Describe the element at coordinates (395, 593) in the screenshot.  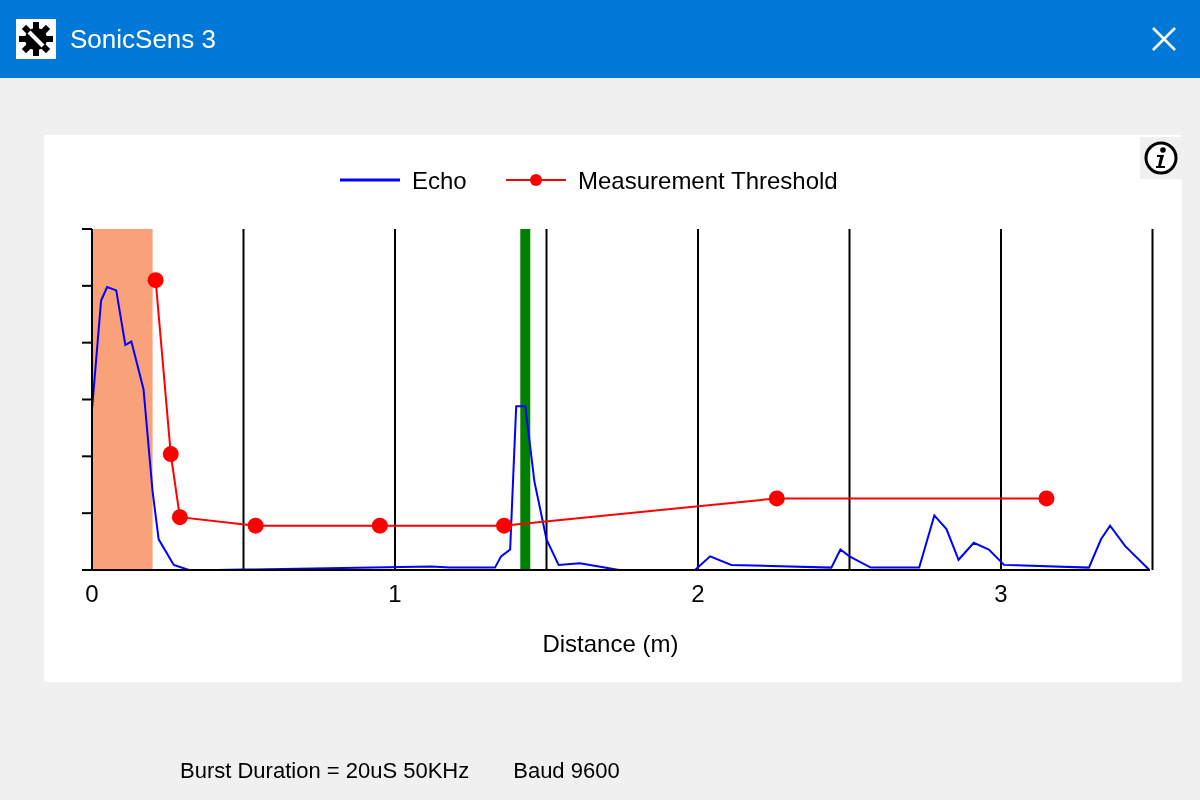
I see `x-tick-label: 1` at that location.